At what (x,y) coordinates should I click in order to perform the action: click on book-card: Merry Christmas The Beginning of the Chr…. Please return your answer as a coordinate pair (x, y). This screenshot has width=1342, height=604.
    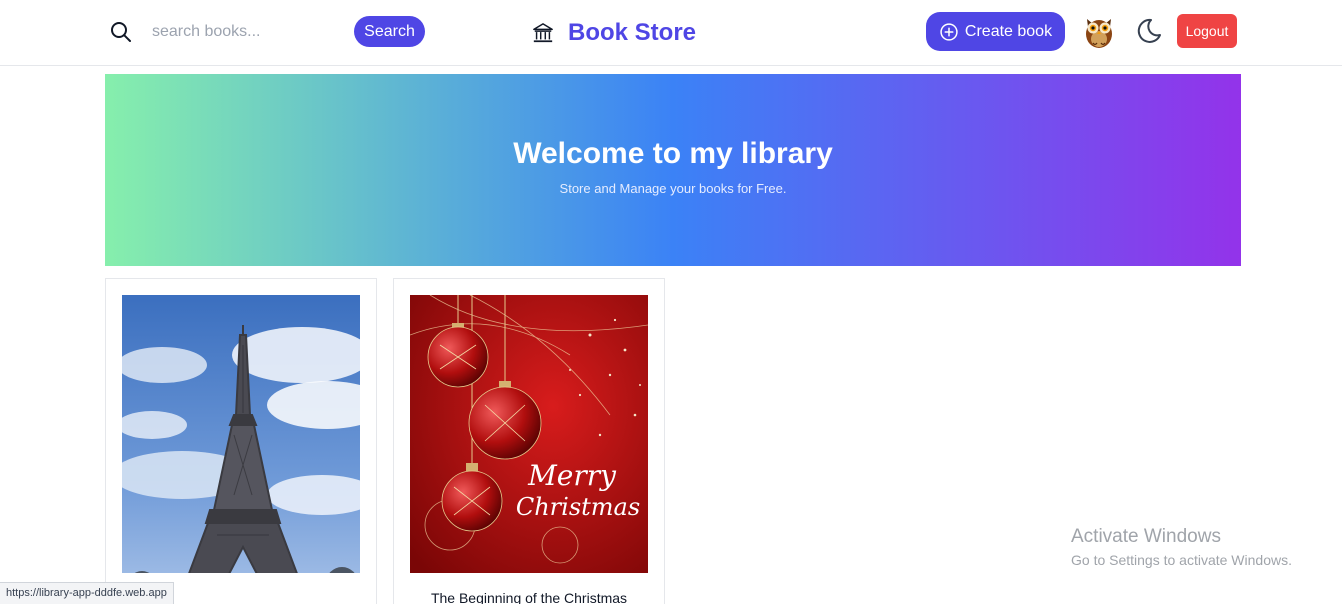
    Looking at the image, I should click on (529, 441).